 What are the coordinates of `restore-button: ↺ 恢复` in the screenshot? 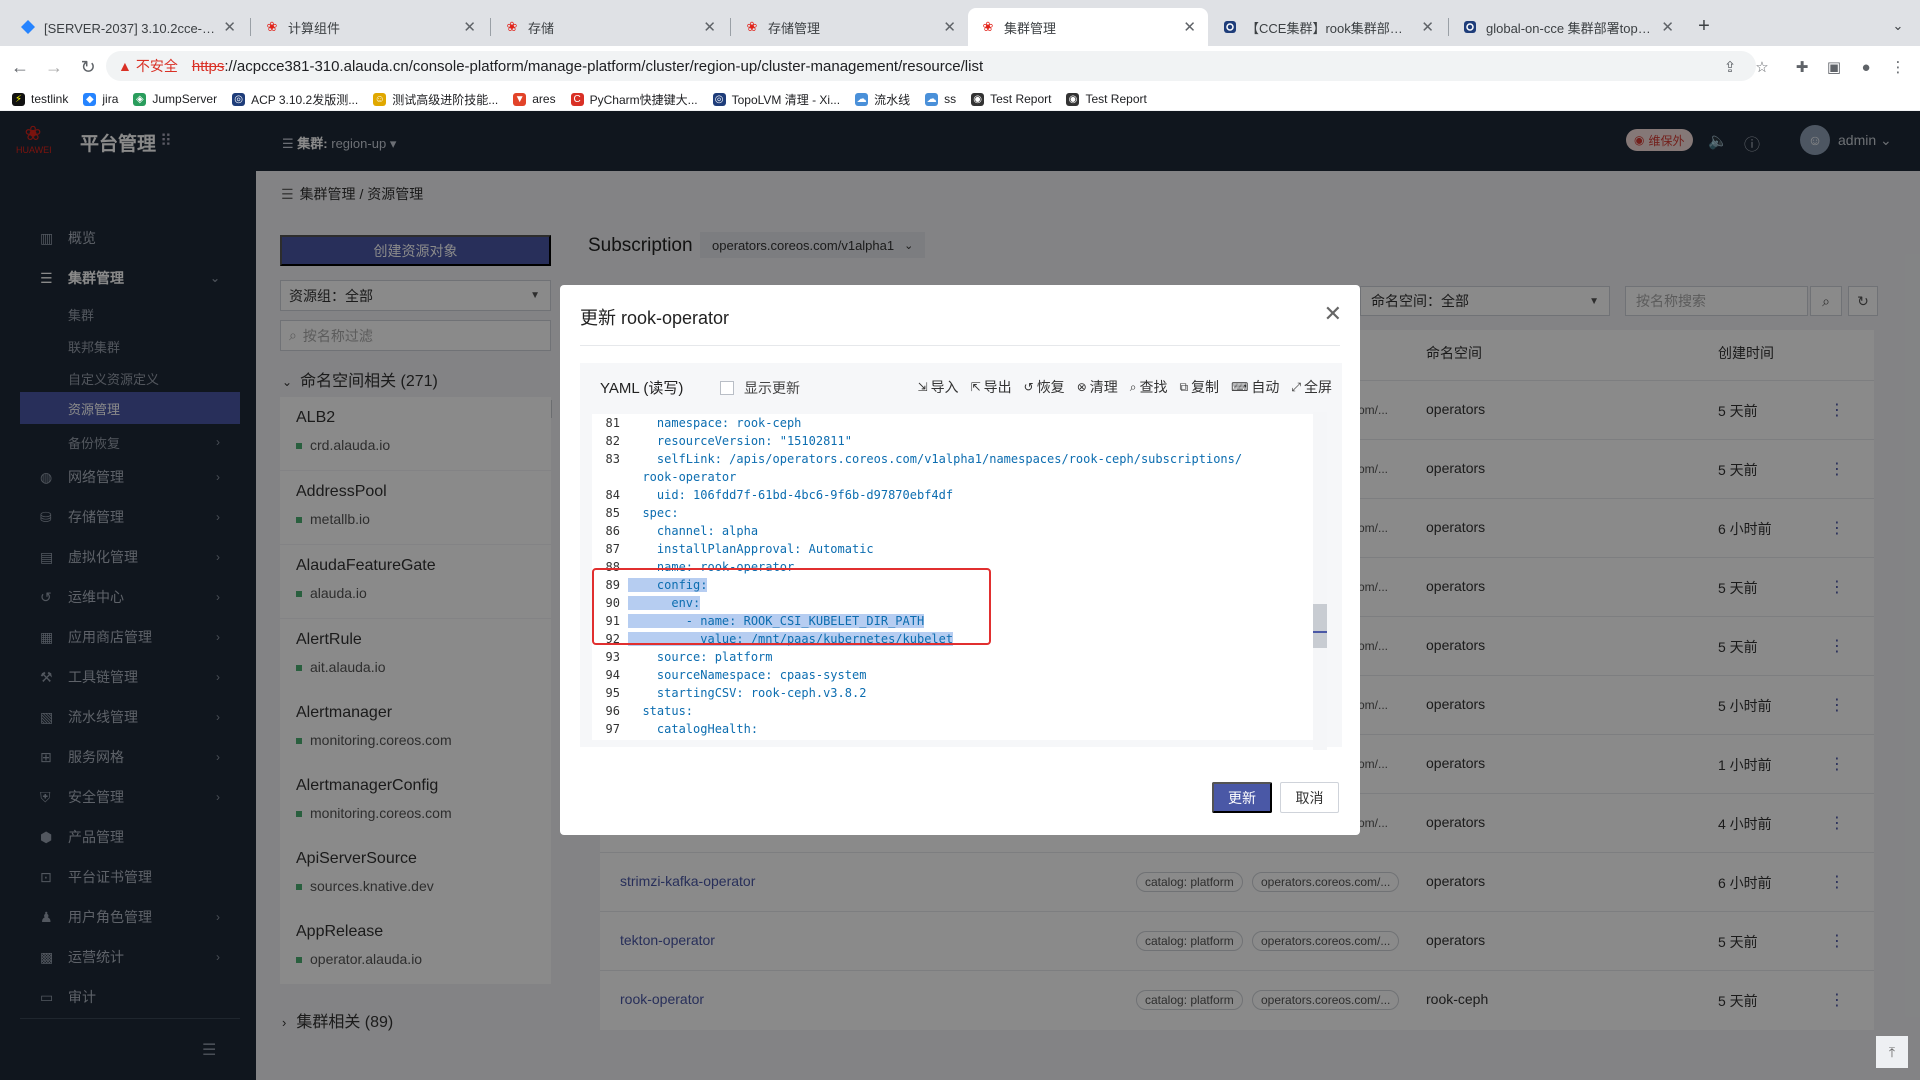 It's located at (1044, 387).